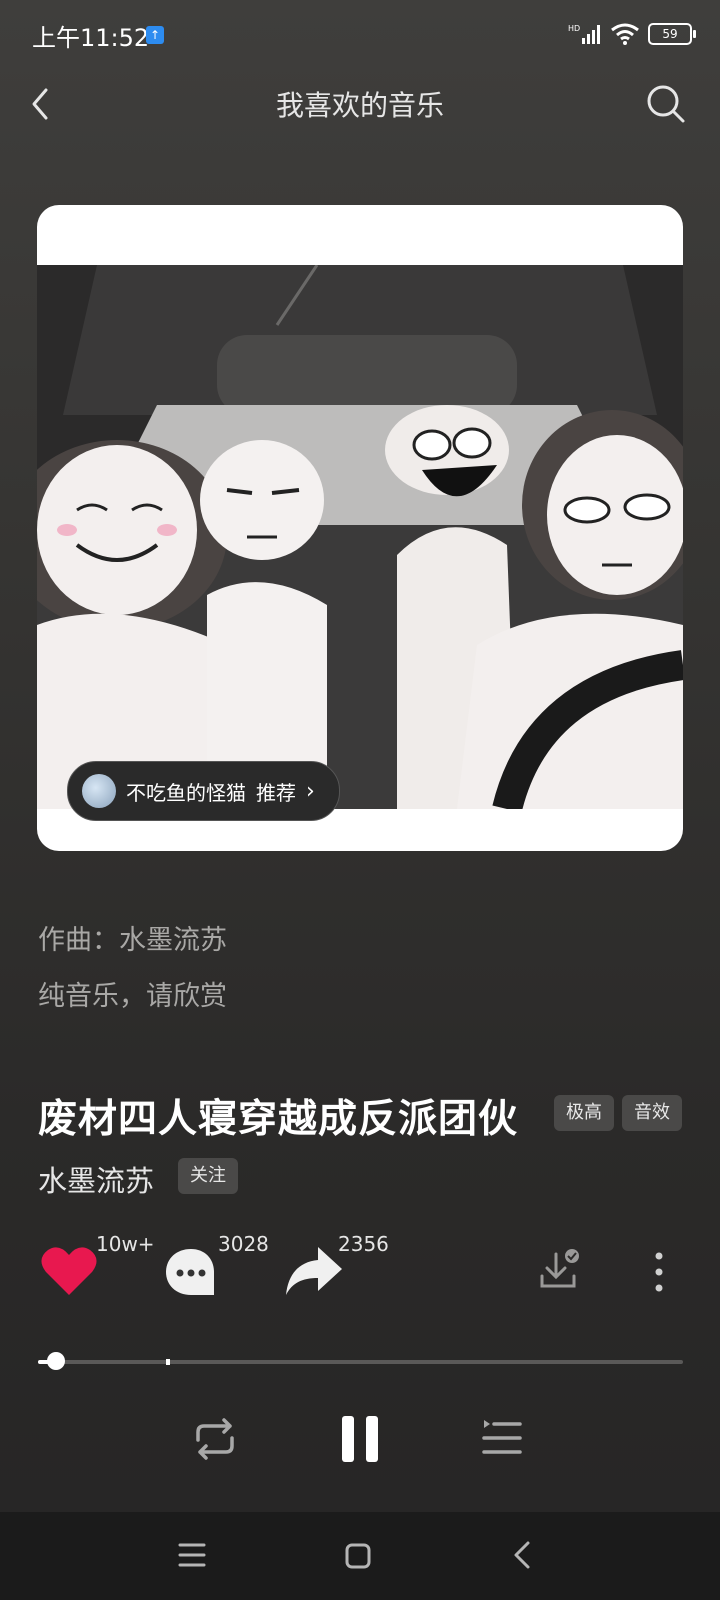  What do you see at coordinates (672, 34) in the screenshot?
I see `battery-icon: 59` at bounding box center [672, 34].